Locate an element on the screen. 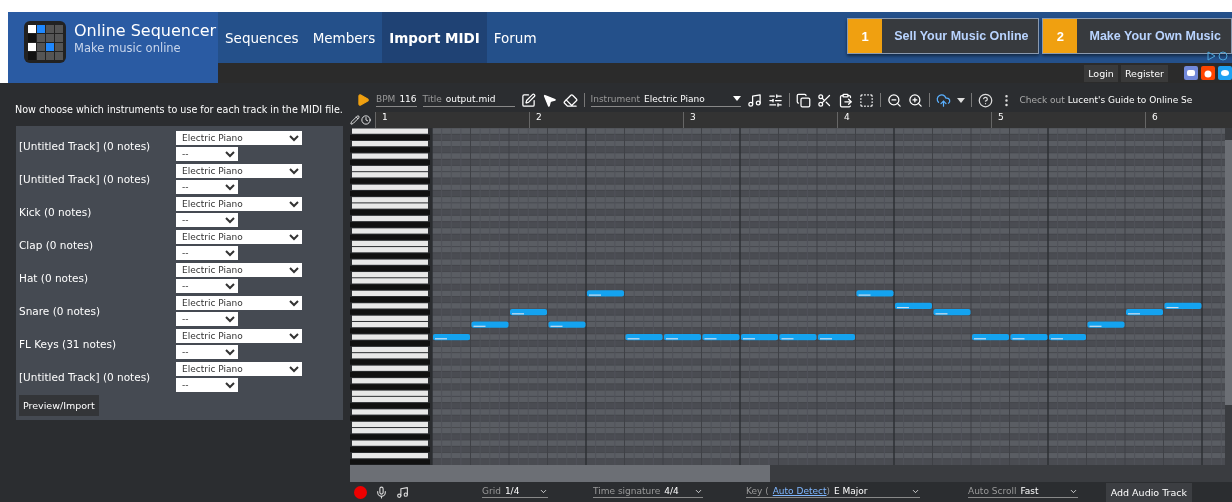 Image resolution: width=1232 pixels, height=502 pixels. promo-link: 2 Make Your Own Music is located at coordinates (1137, 36).